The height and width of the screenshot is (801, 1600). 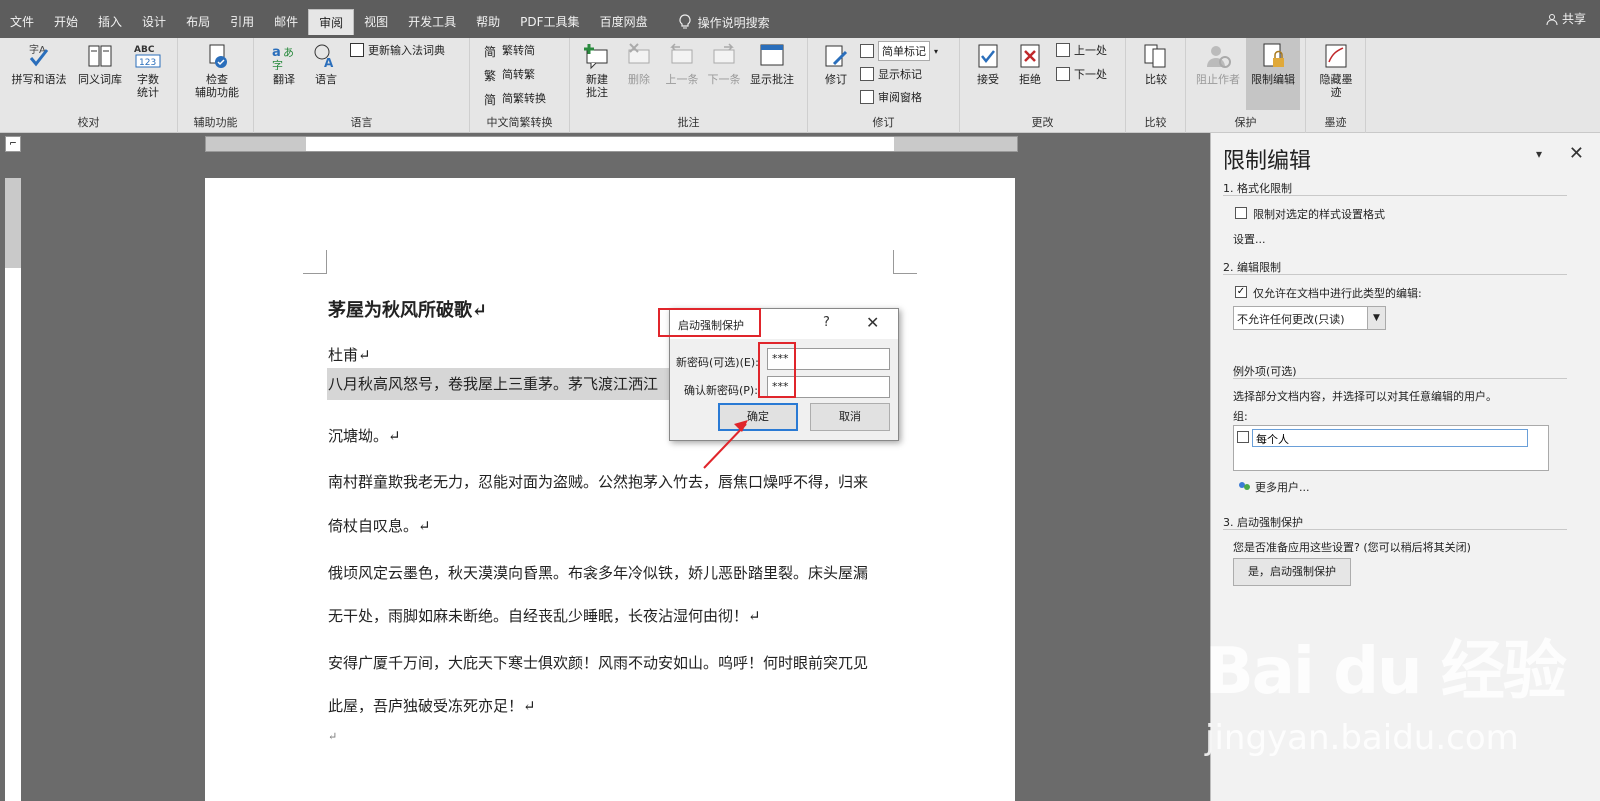 What do you see at coordinates (988, 64) in the screenshot?
I see `accept-change-button: 接受` at bounding box center [988, 64].